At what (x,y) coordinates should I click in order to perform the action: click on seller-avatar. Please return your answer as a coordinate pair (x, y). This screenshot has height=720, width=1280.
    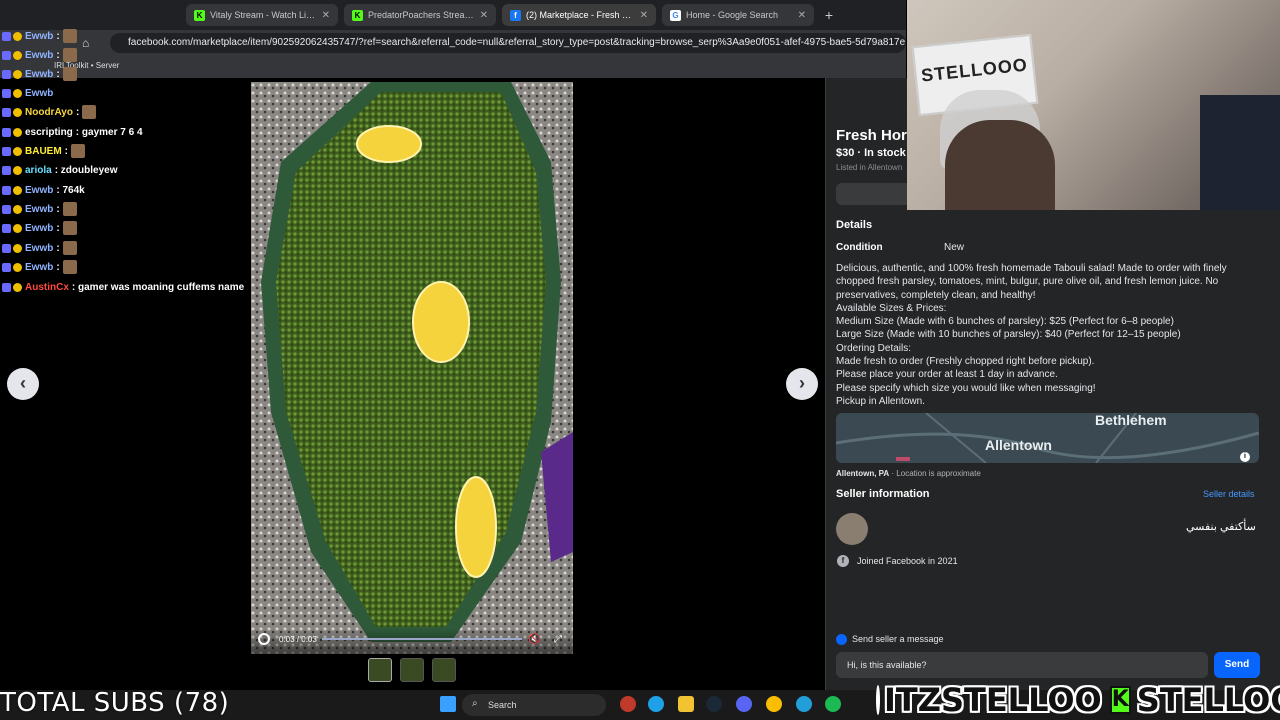
    Looking at the image, I should click on (852, 529).